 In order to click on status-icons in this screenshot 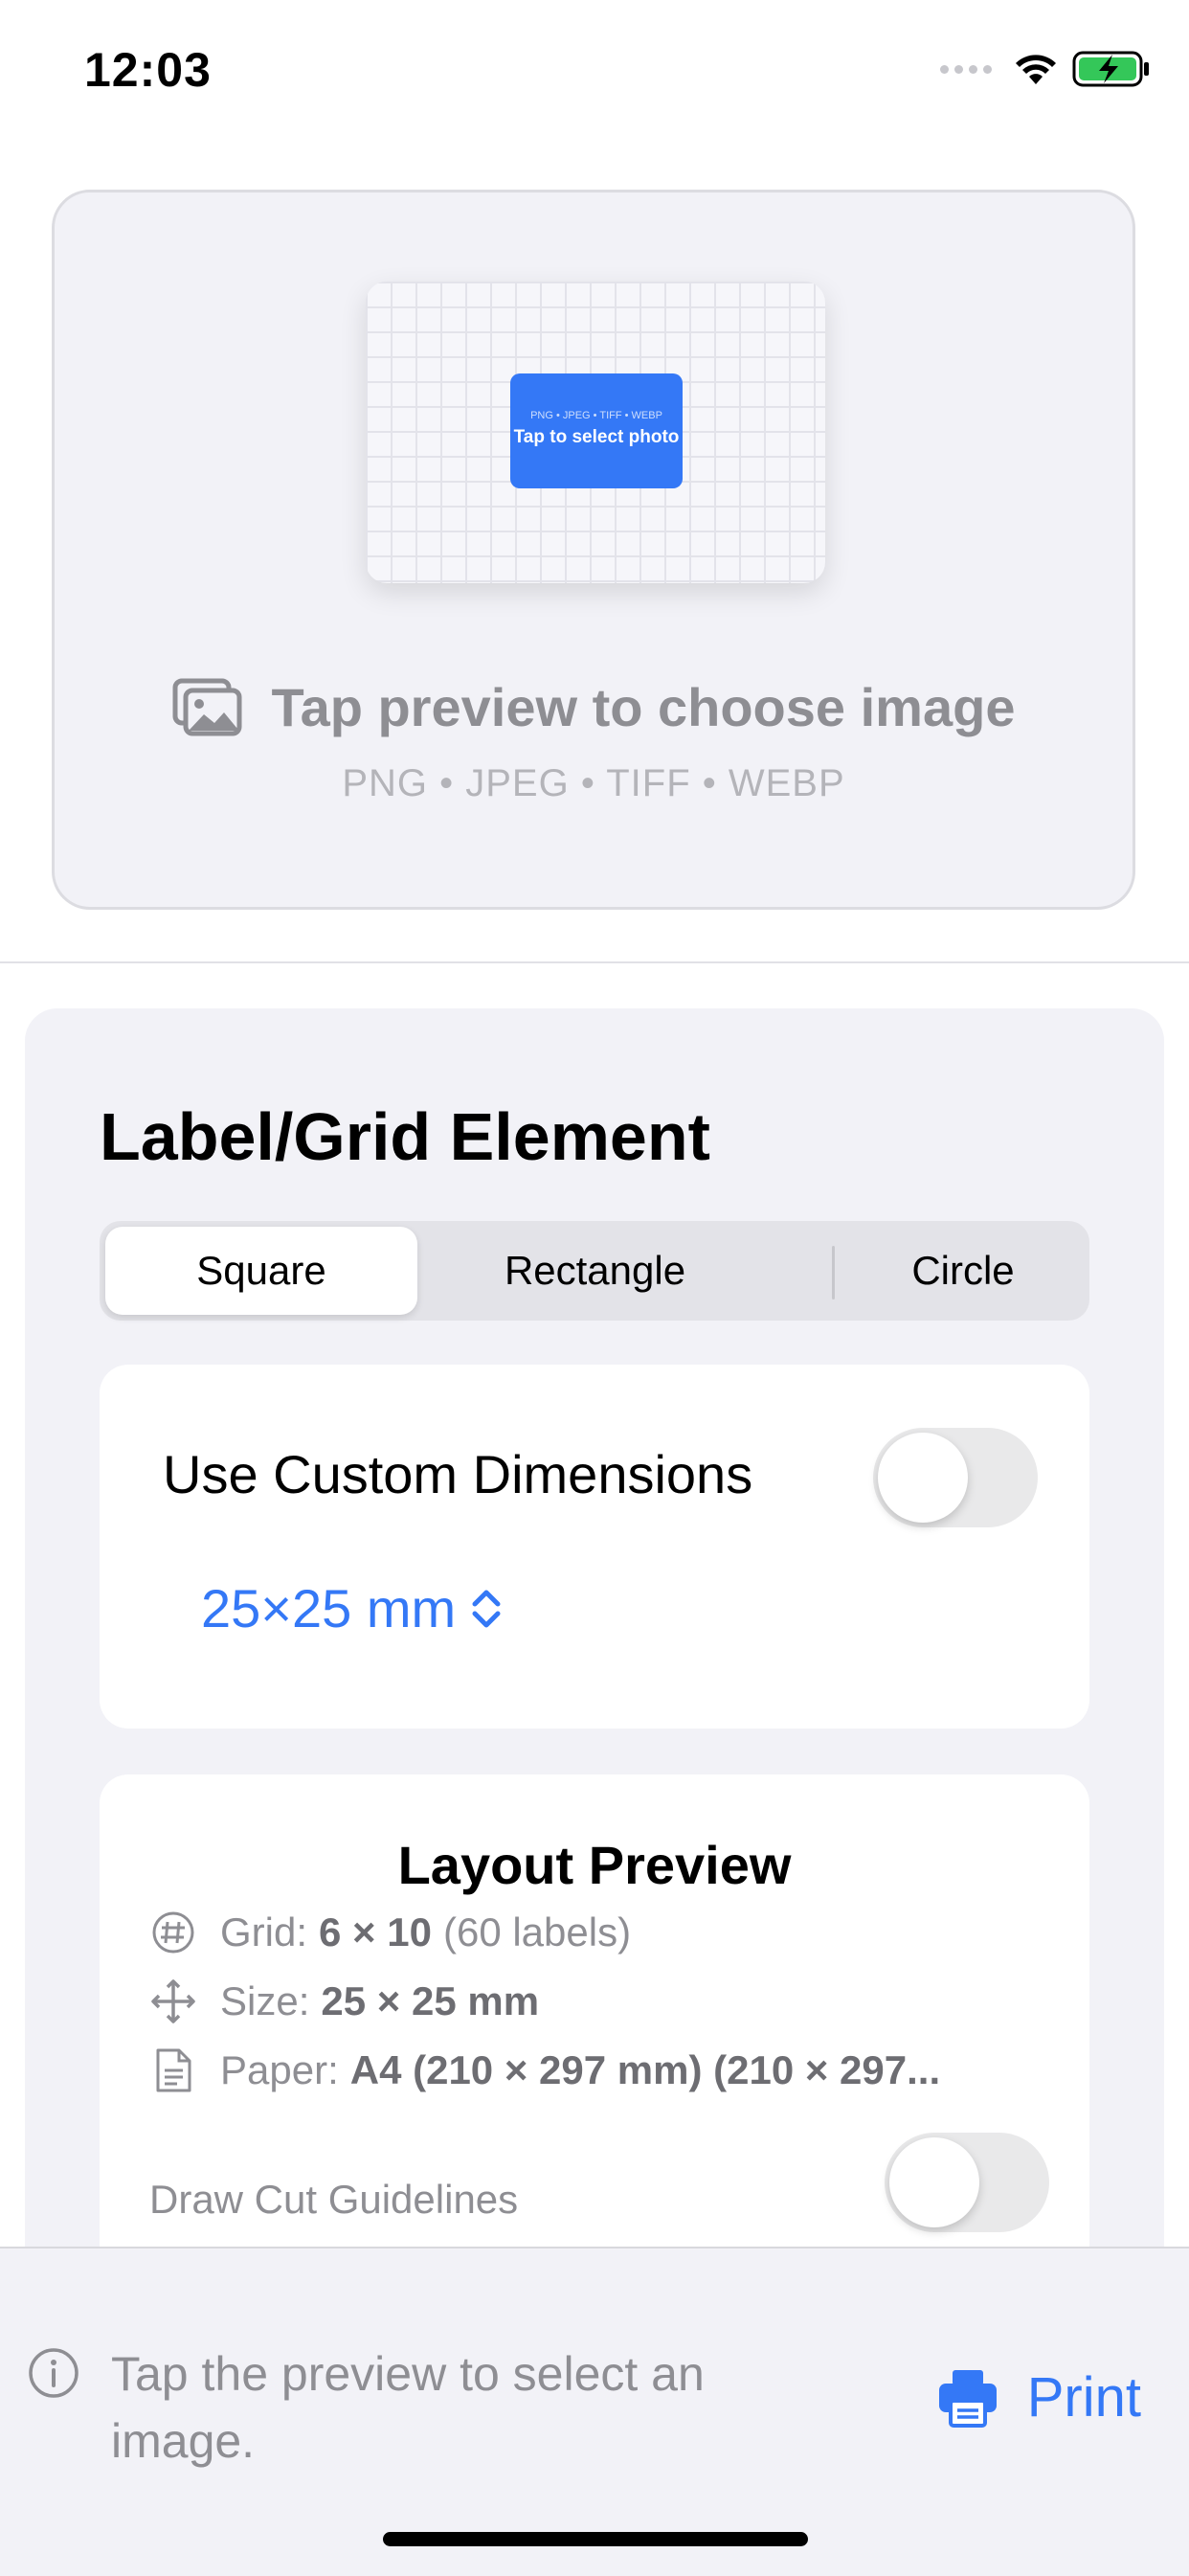, I will do `click(1045, 69)`.